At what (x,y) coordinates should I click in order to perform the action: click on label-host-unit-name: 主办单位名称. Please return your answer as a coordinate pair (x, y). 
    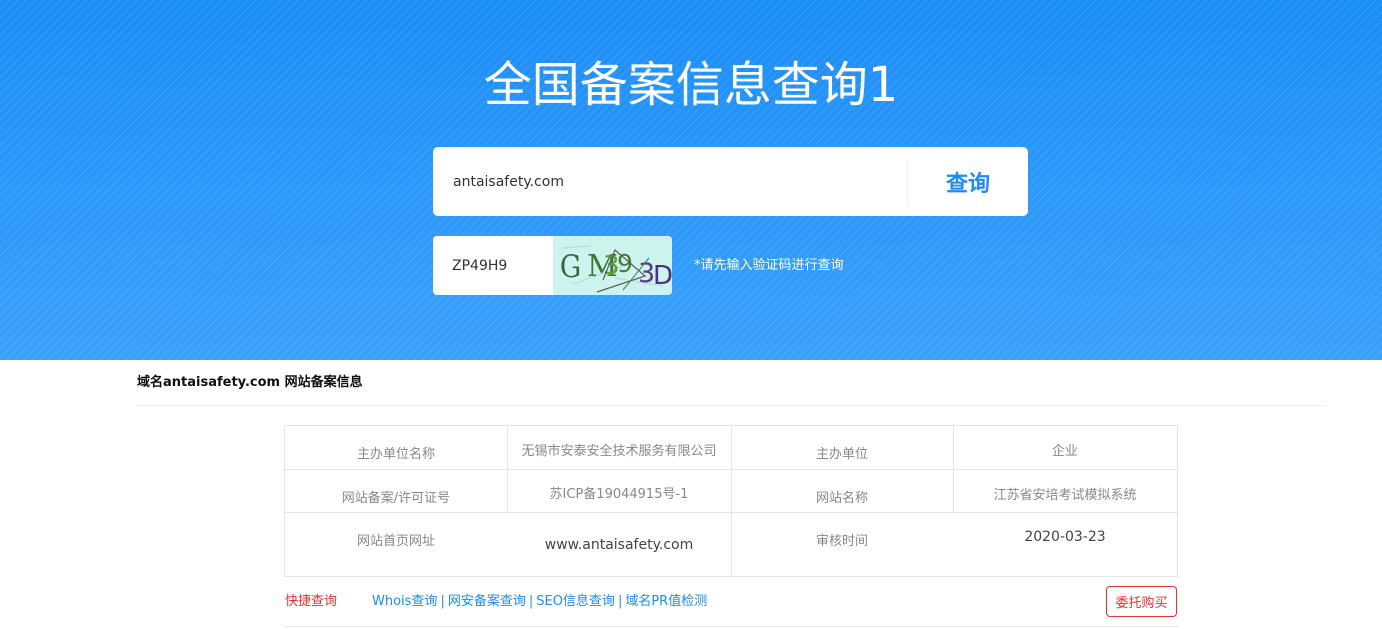
    Looking at the image, I should click on (395, 454).